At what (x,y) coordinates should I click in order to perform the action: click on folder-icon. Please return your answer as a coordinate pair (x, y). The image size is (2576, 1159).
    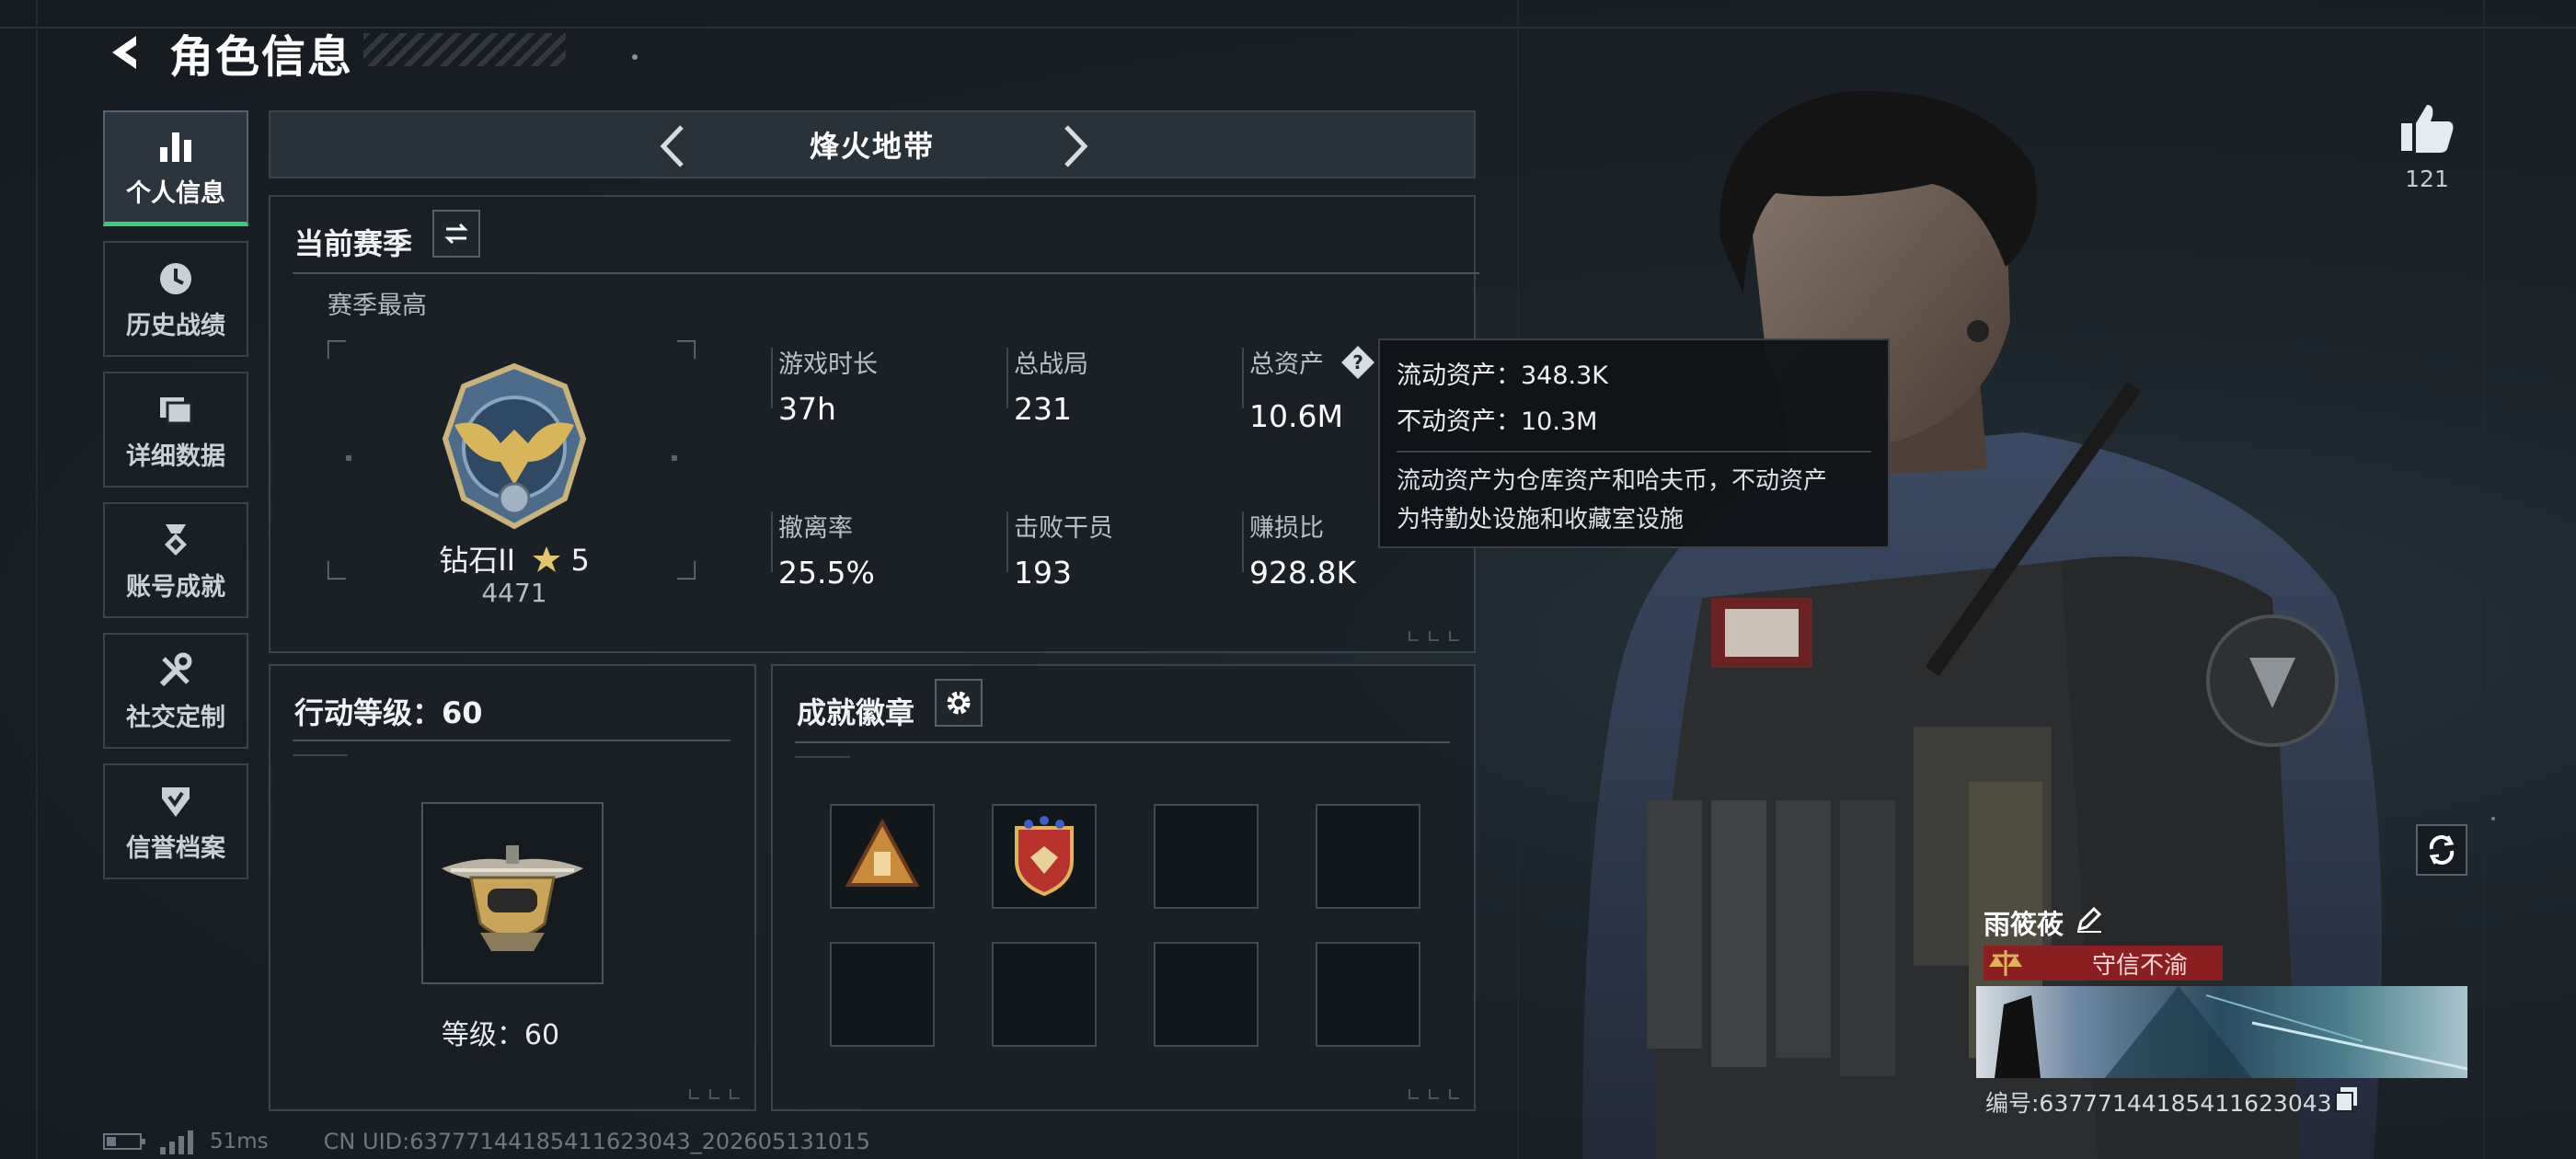
    Looking at the image, I should click on (176, 409).